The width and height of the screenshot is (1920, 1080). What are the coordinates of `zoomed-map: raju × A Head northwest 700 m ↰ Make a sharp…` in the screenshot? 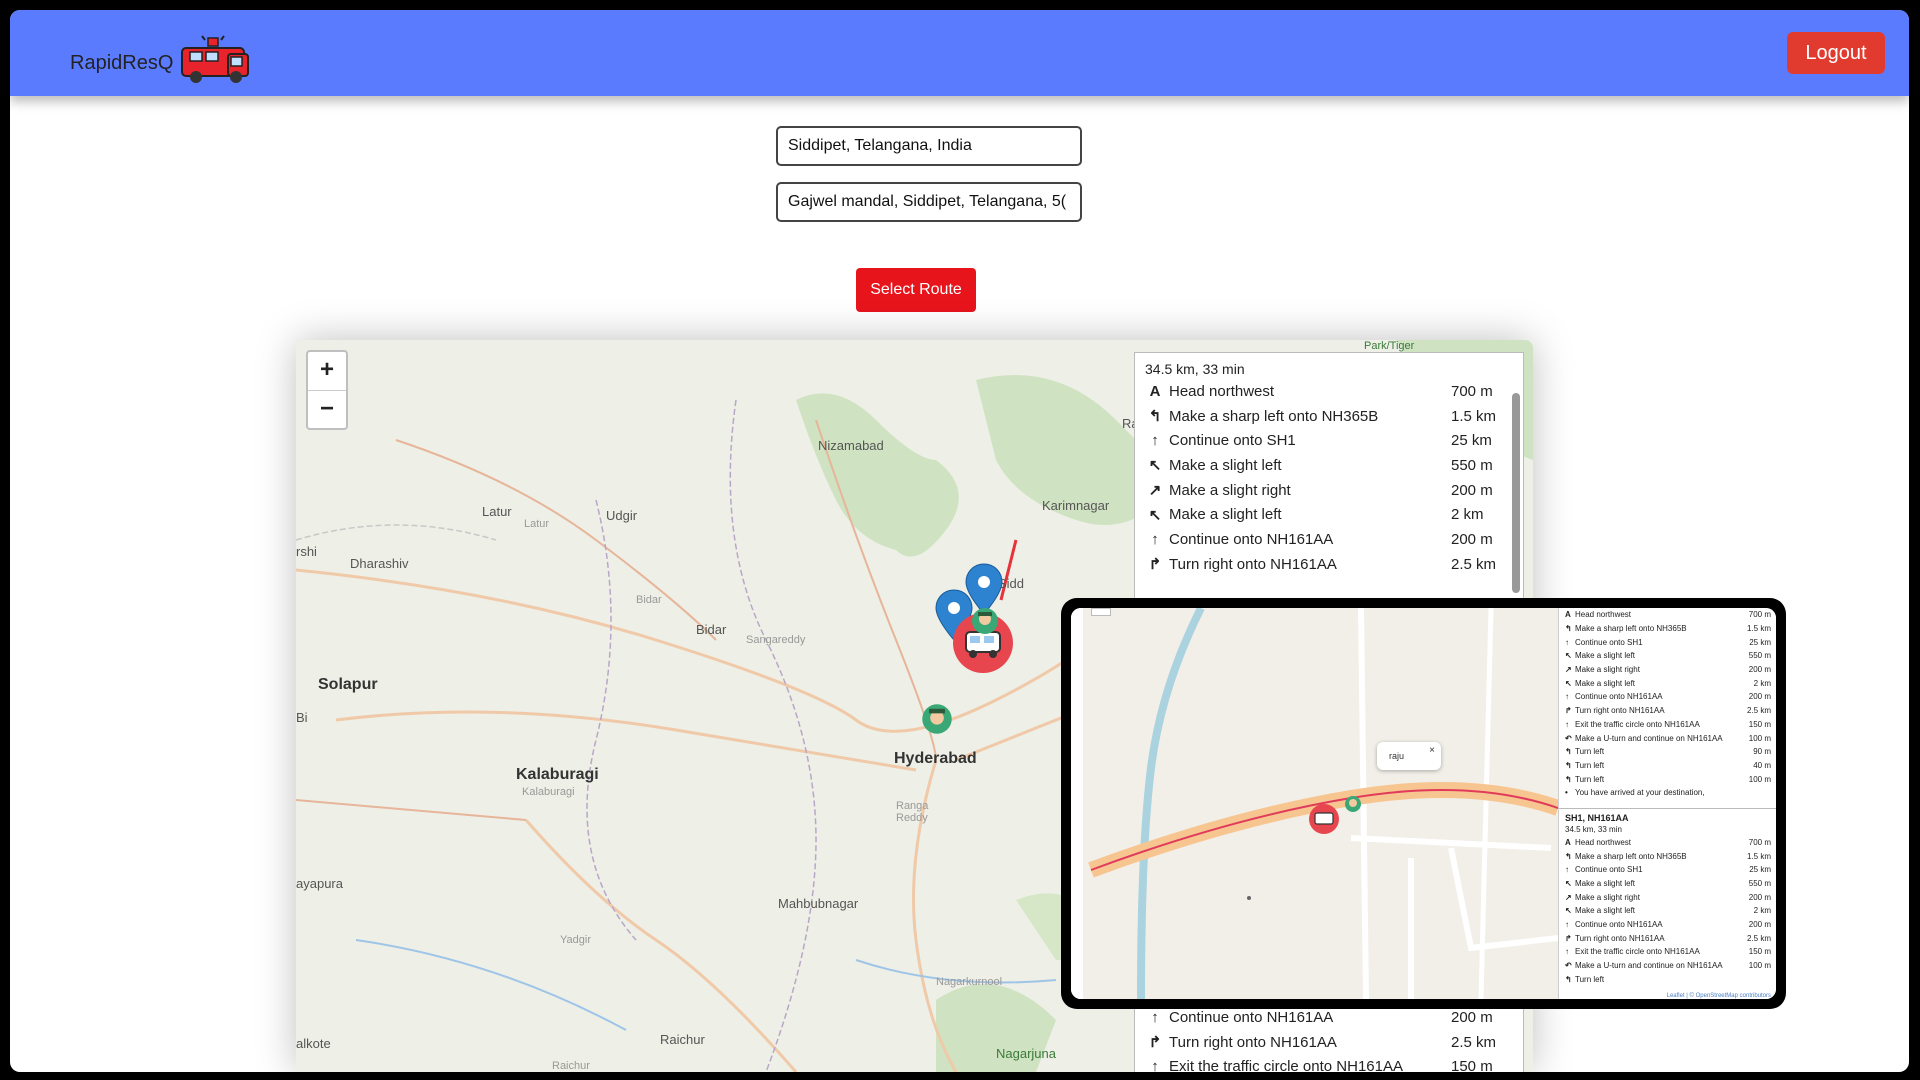 It's located at (1423, 803).